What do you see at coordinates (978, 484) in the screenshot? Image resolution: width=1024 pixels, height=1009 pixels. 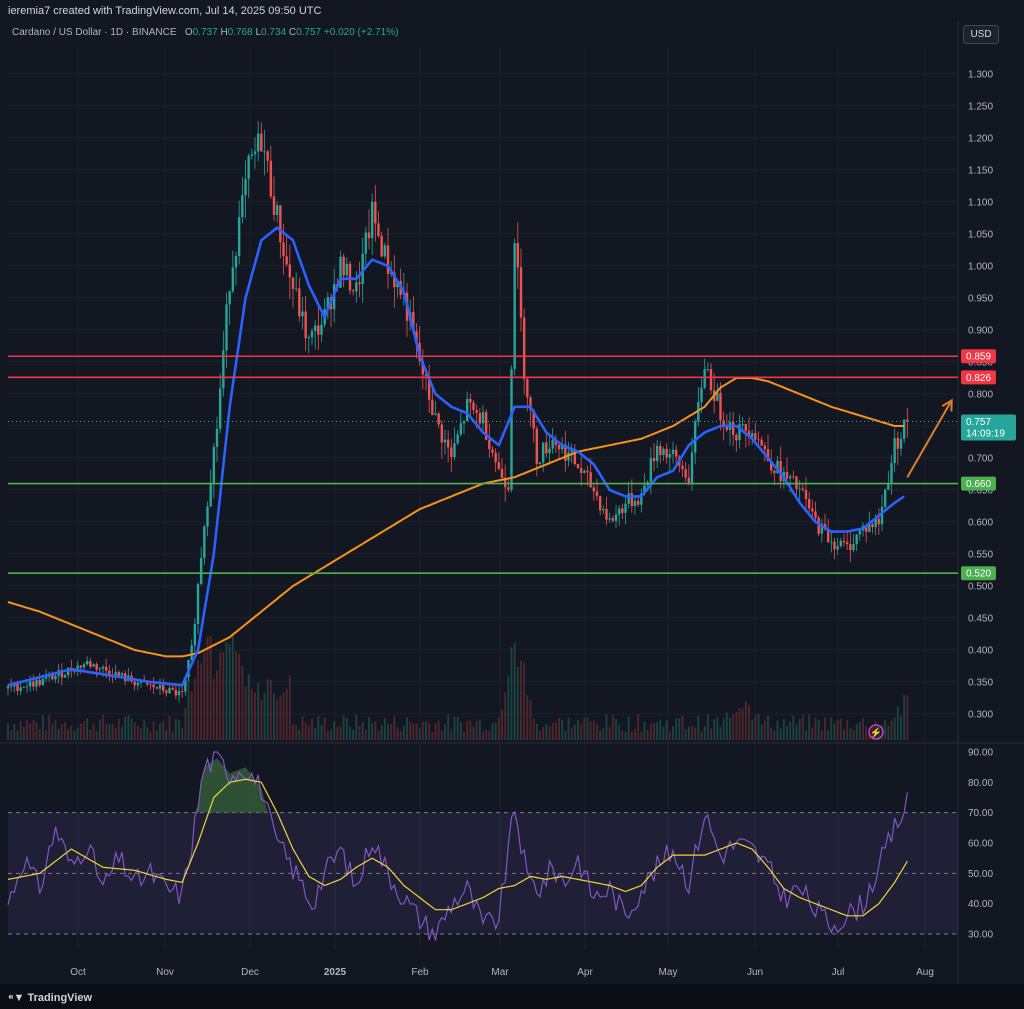 I see `key-level-label: 0.660` at bounding box center [978, 484].